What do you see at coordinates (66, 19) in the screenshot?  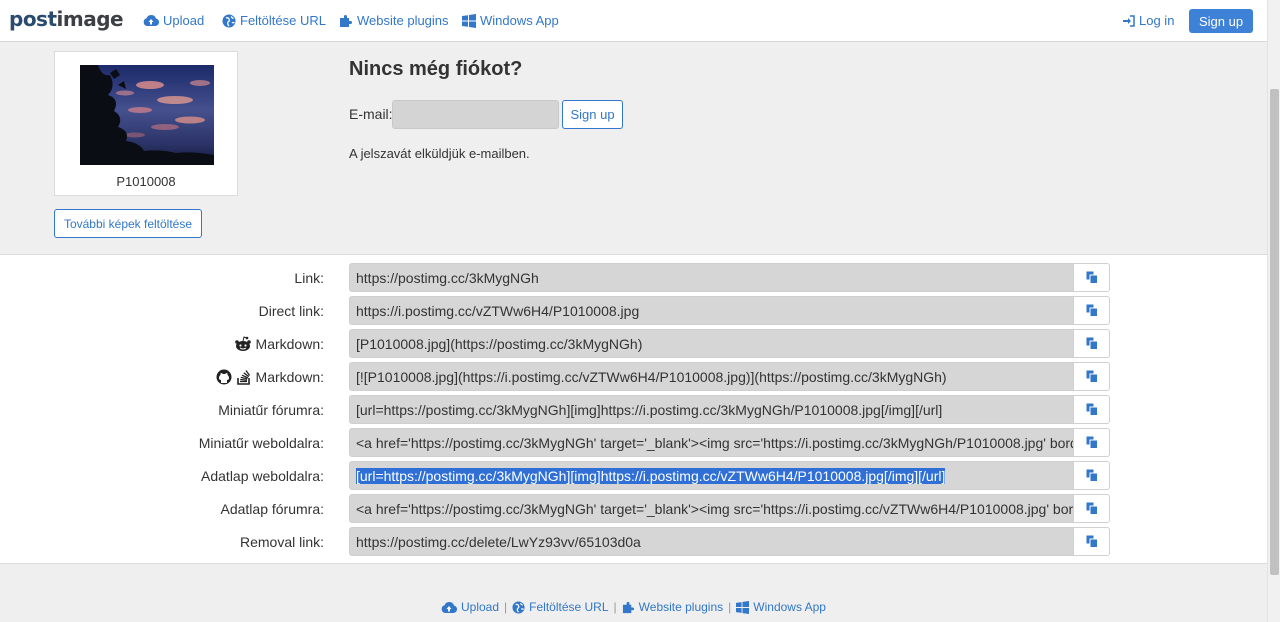 I see `postimage-logo: postimage` at bounding box center [66, 19].